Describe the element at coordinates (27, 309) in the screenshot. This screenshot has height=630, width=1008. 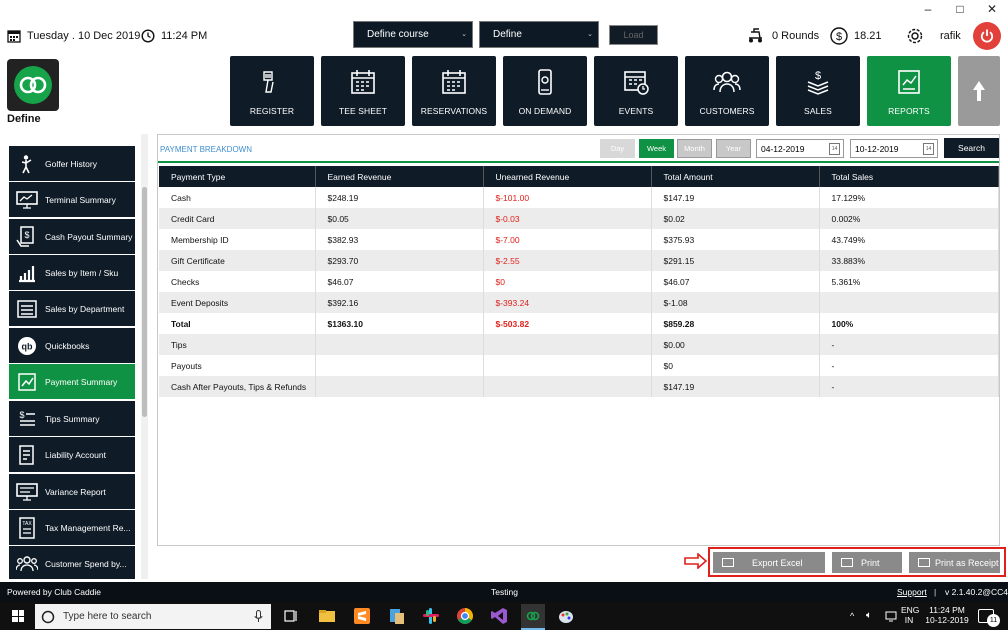
I see `list-icon` at that location.